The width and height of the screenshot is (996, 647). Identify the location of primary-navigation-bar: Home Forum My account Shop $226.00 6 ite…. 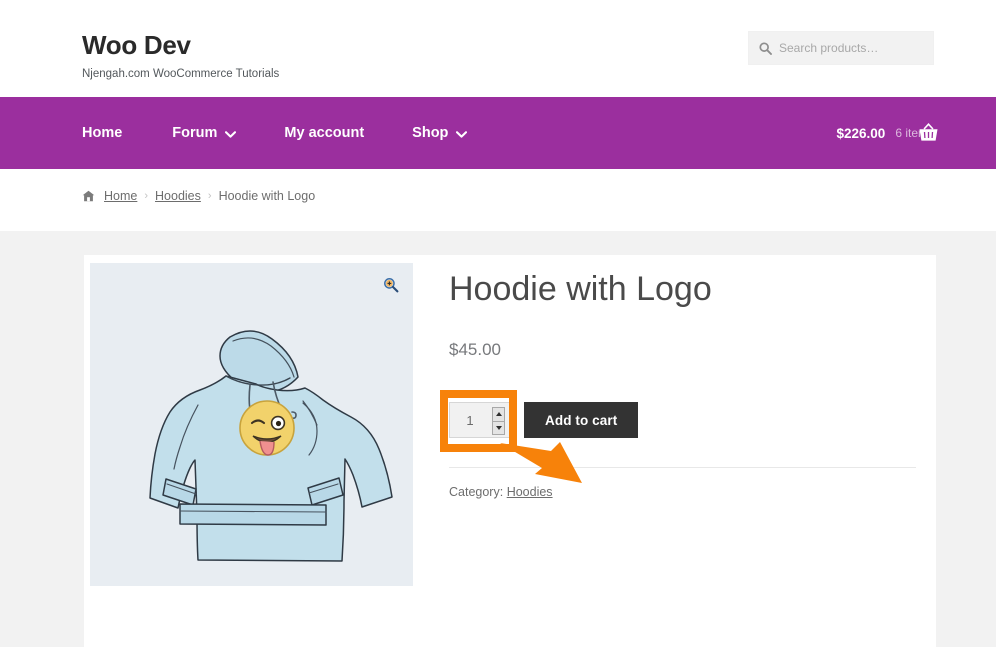
(498, 133).